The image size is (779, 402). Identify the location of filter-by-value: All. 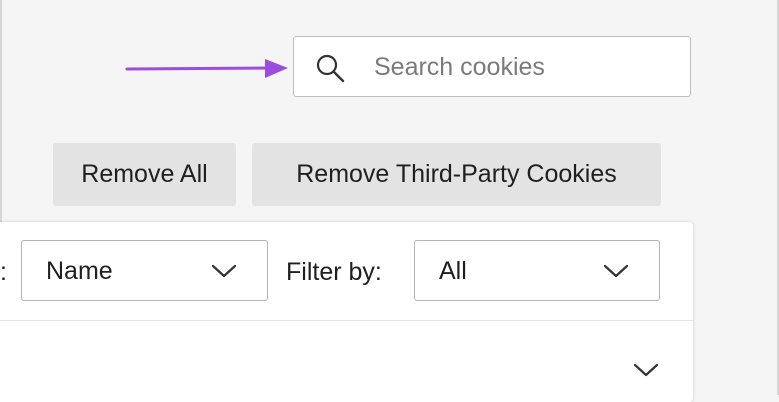
(453, 271).